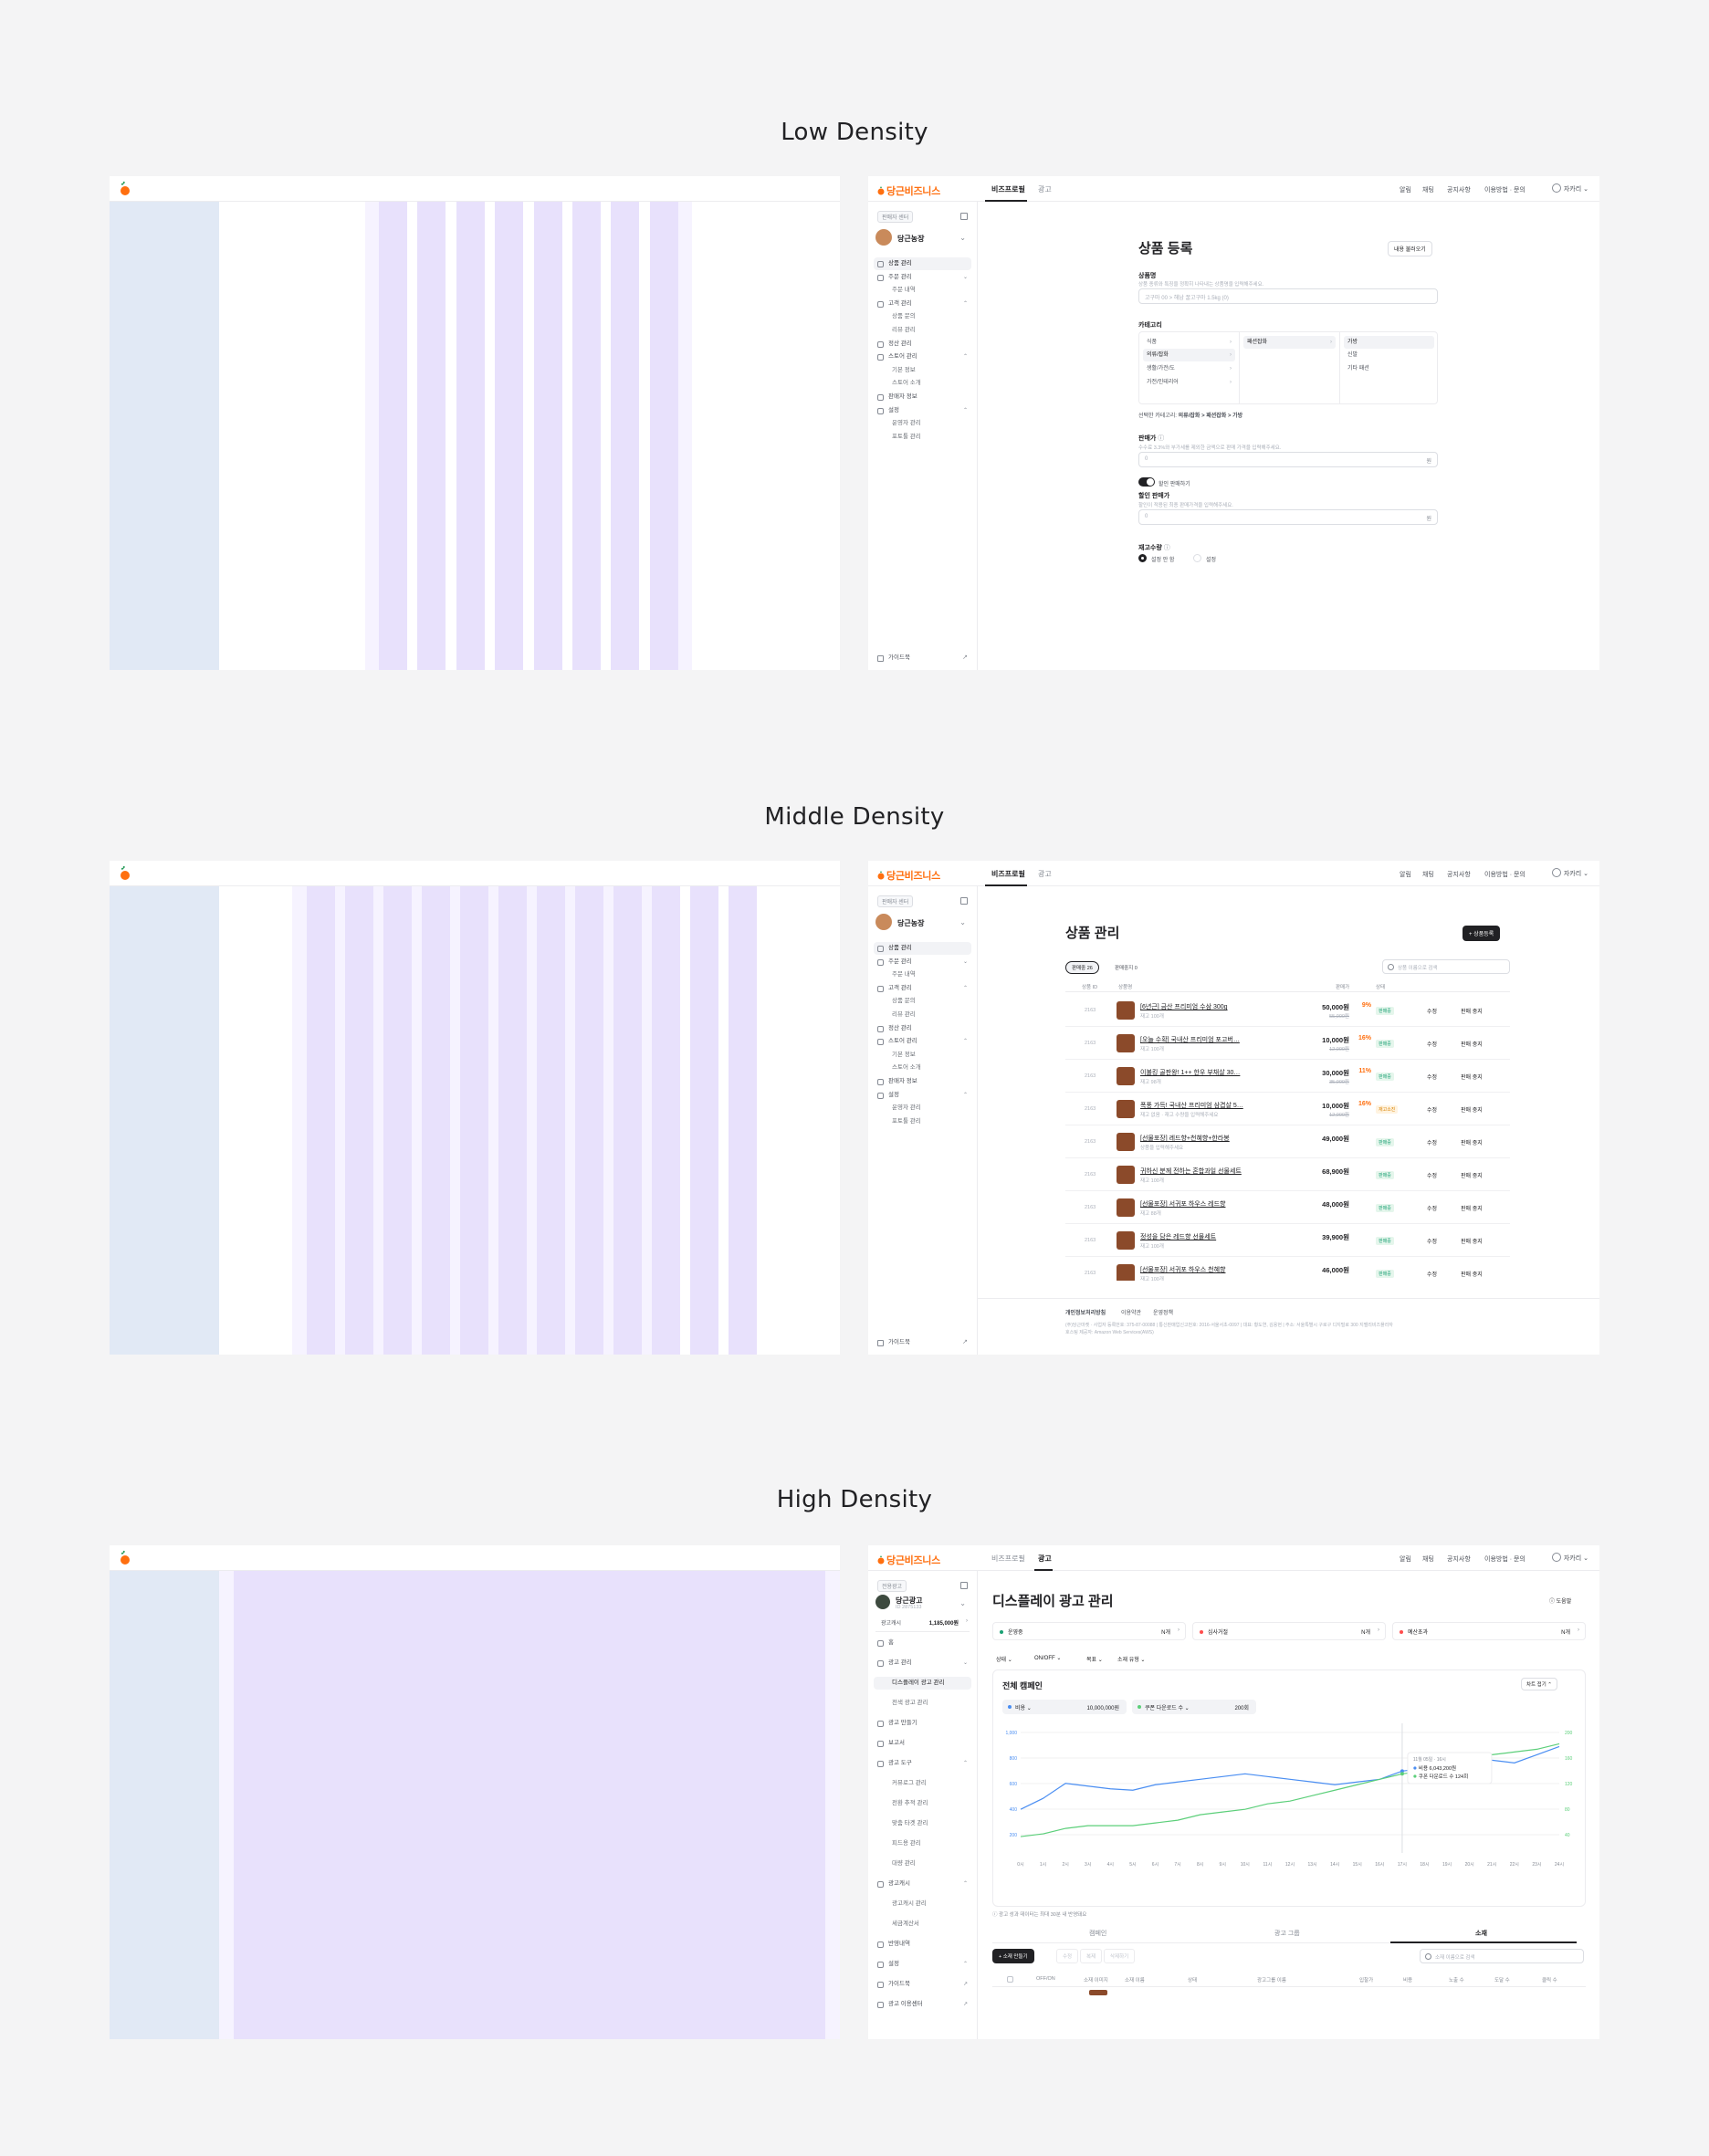 The image size is (1709, 2156). Describe the element at coordinates (1569, 1558) in the screenshot. I see `user-menu: 자카리 ⌄` at that location.